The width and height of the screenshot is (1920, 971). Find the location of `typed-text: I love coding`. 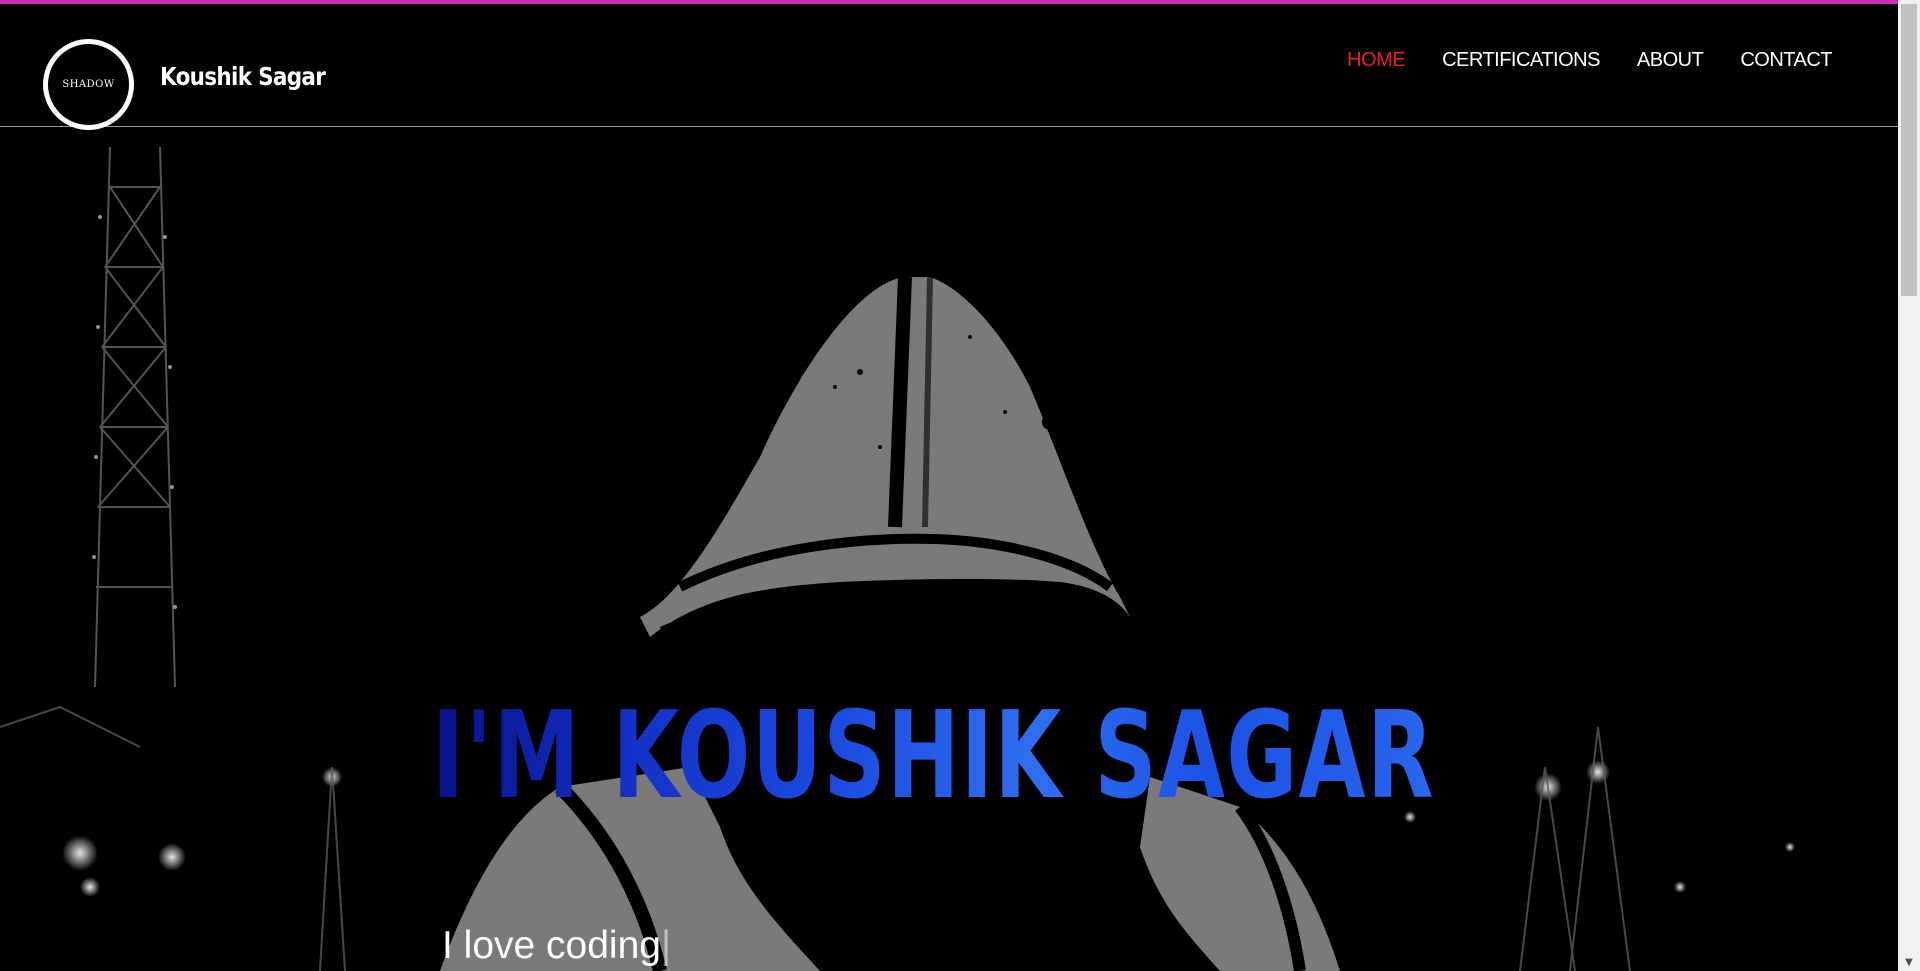

typed-text: I love coding is located at coordinates (551, 945).